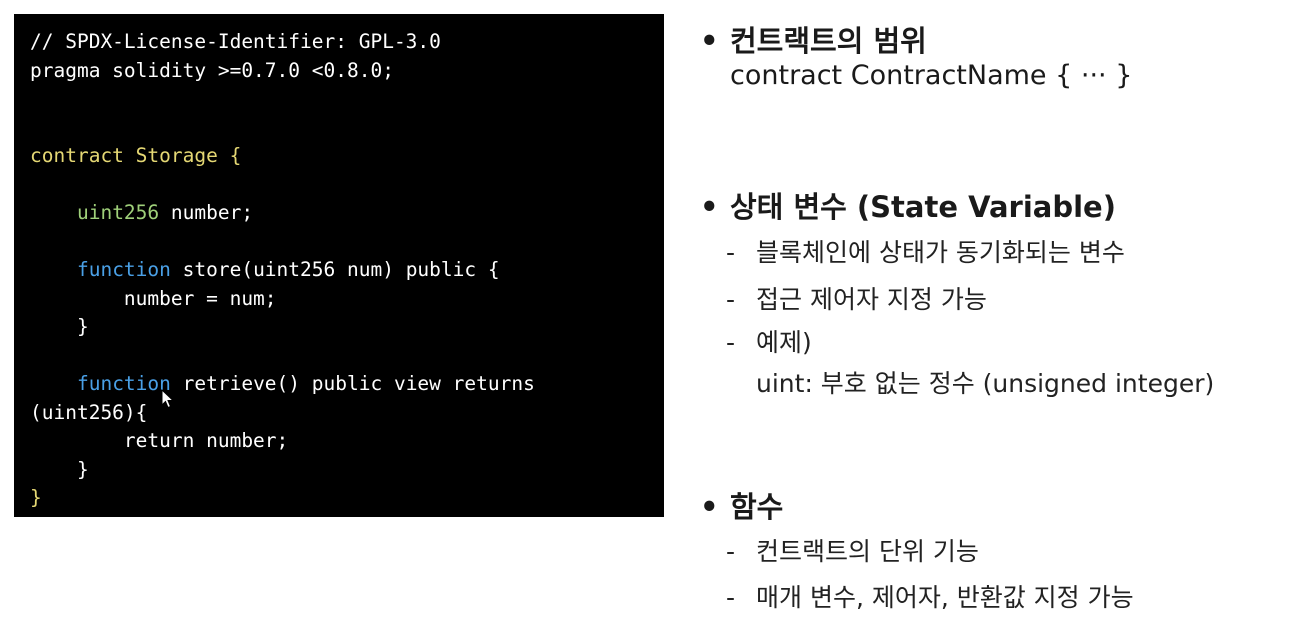 This screenshot has height=642, width=1312. I want to click on list-item: - 접근 제어자 지정 가능, so click(856, 299).